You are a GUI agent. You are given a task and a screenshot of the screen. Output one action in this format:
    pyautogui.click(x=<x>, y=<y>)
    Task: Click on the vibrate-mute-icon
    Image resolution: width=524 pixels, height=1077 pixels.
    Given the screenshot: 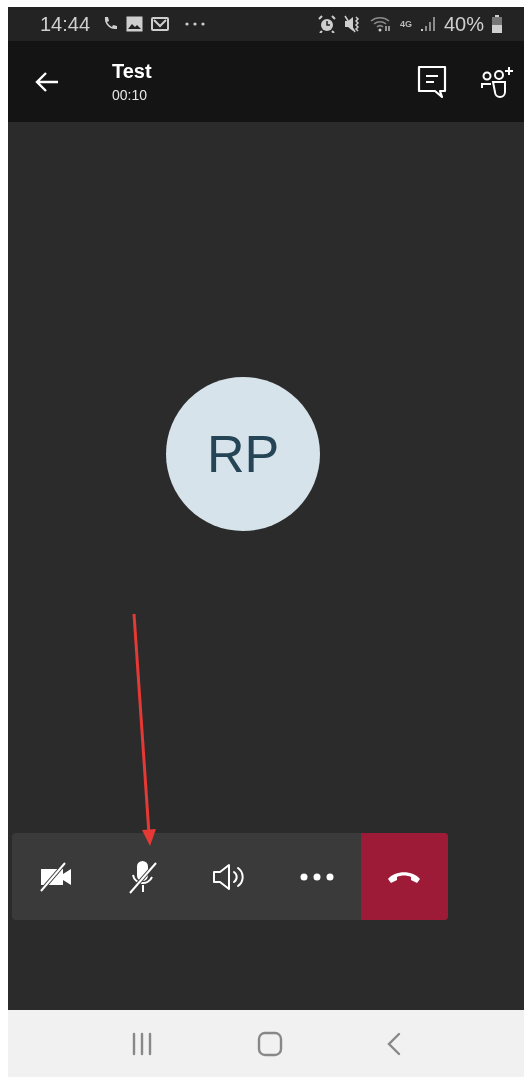 What is the action you would take?
    pyautogui.click(x=352, y=24)
    